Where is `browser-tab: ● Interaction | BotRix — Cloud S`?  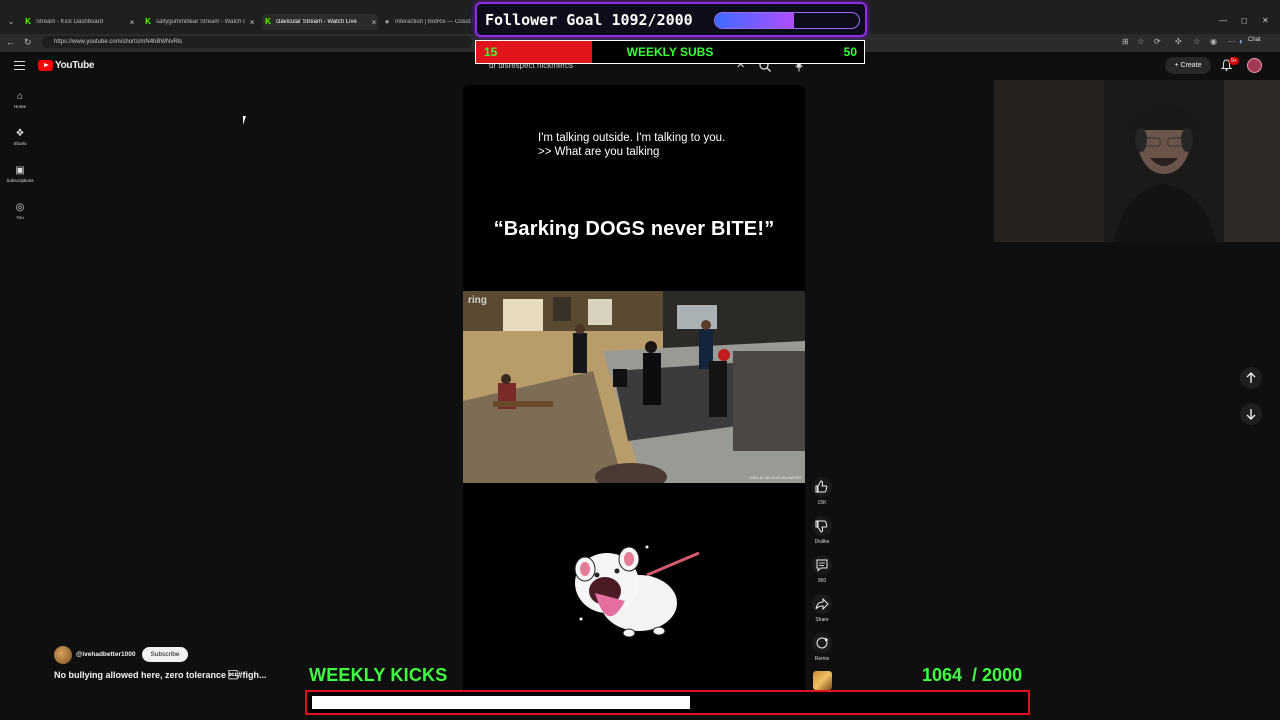 browser-tab: ● Interaction | BotRix — Cloud S is located at coordinates (428, 22).